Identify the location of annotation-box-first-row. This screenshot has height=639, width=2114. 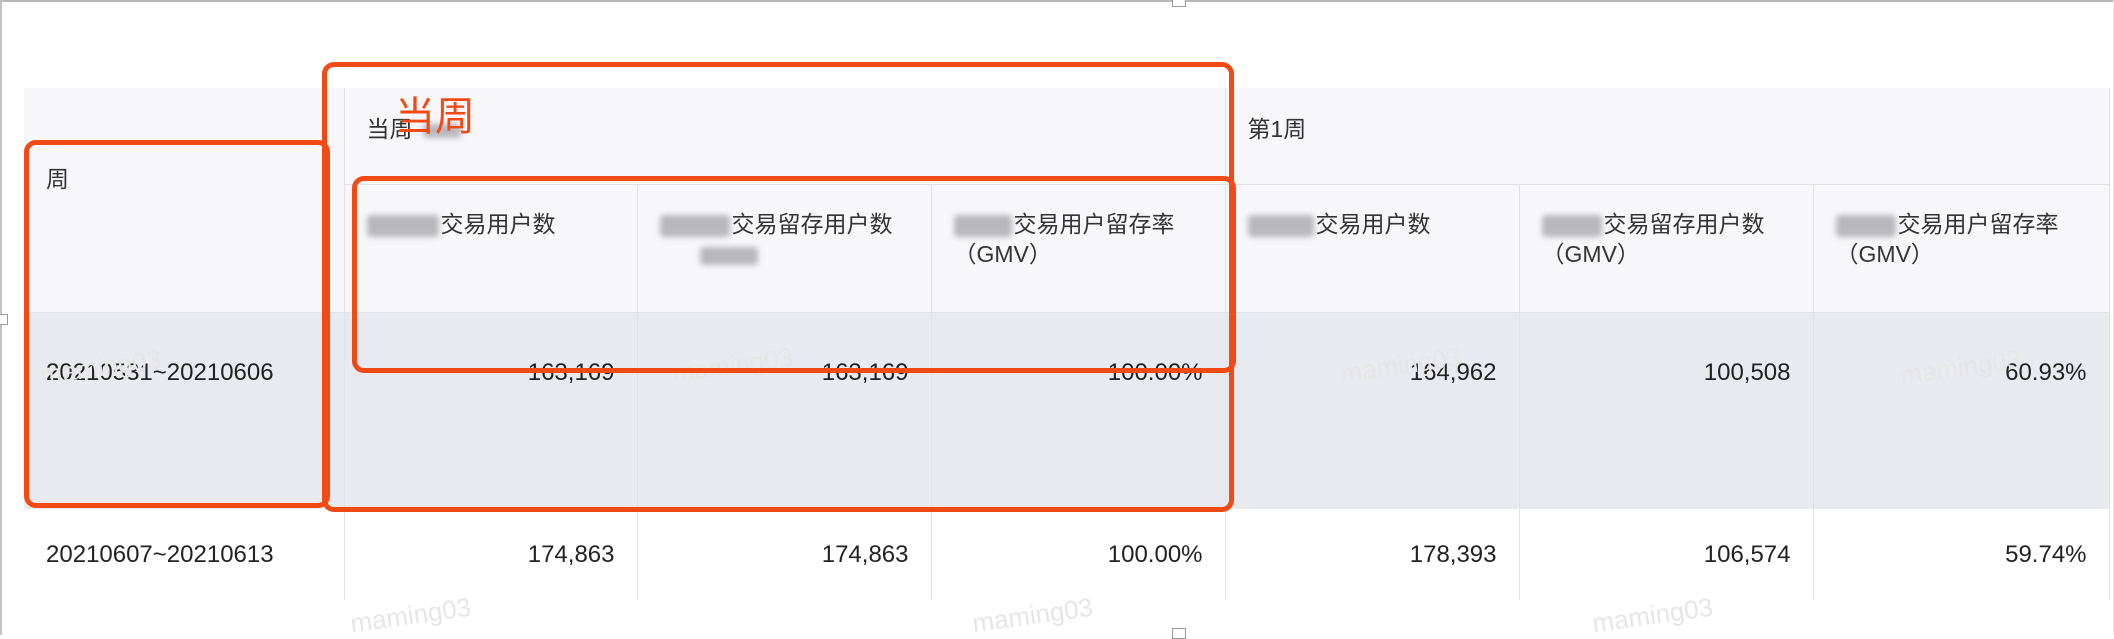
(794, 274).